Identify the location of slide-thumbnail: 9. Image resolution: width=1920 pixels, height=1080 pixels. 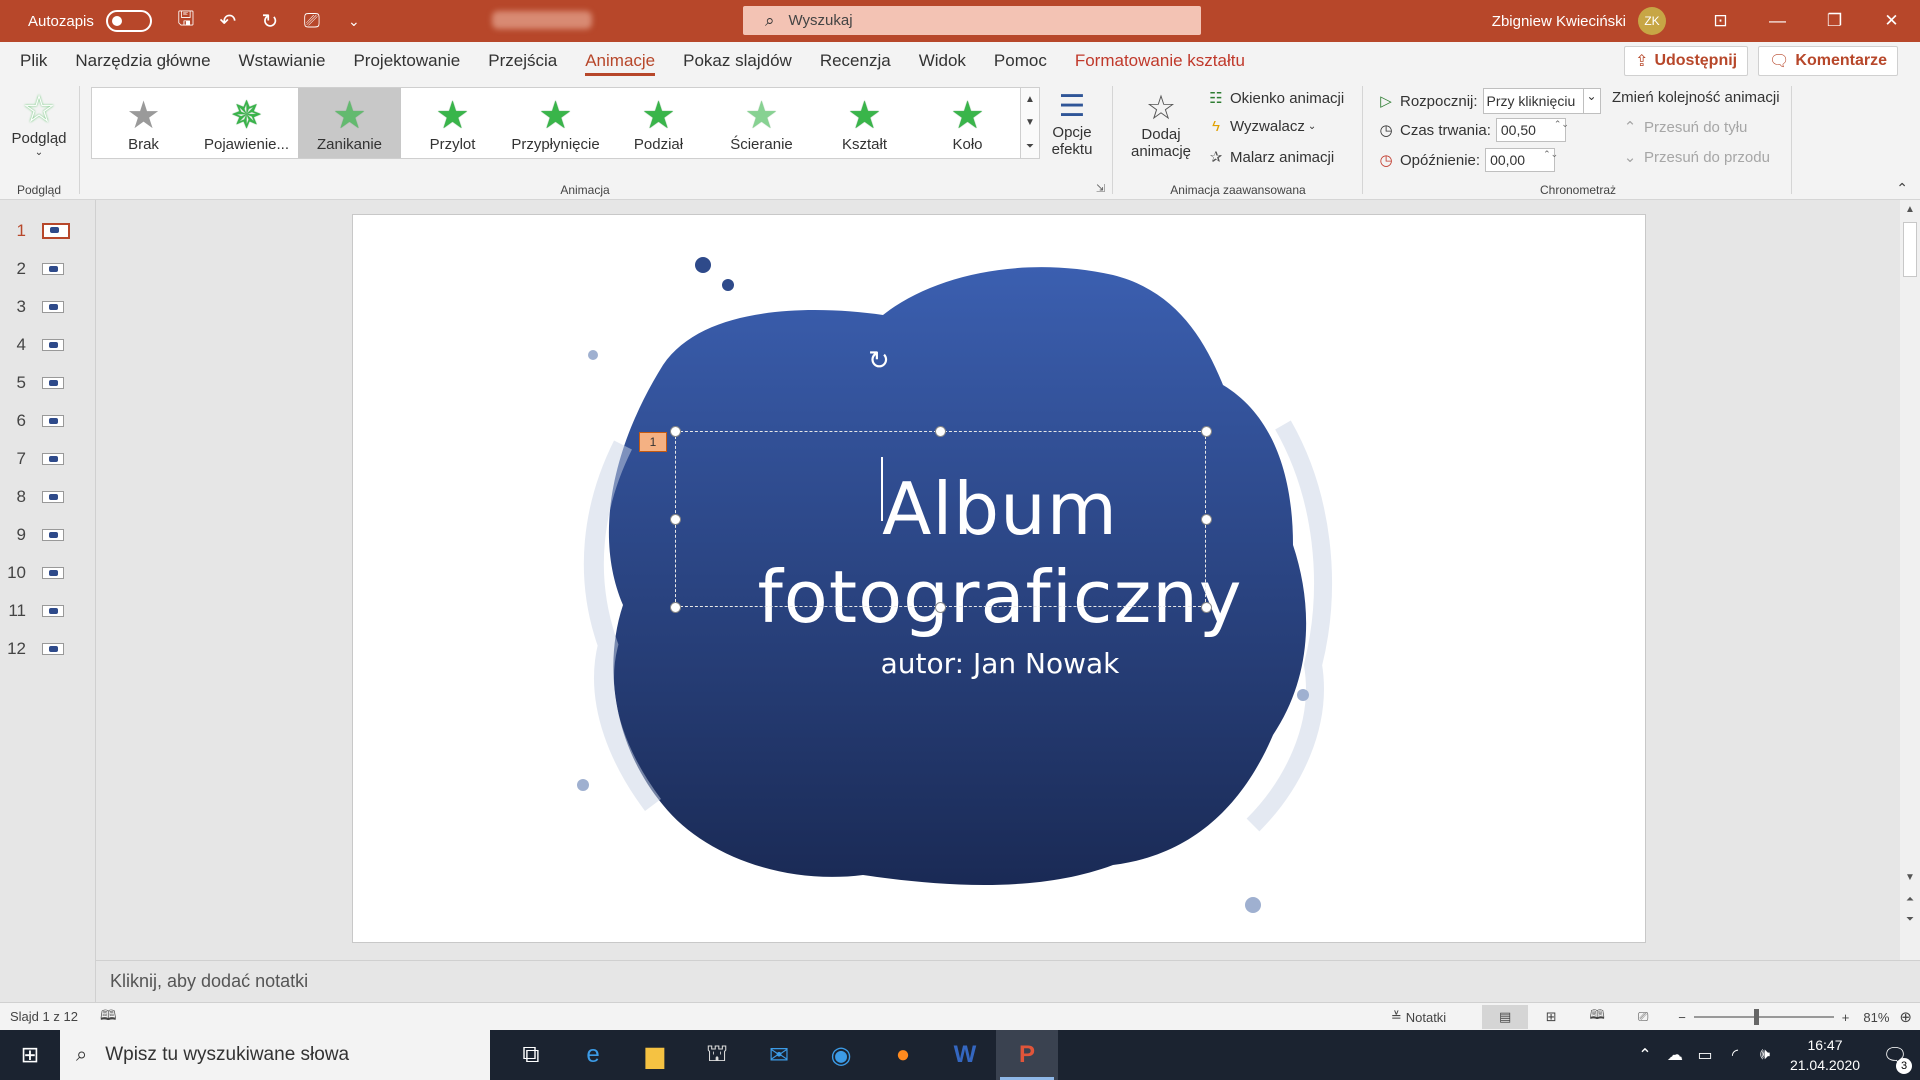
(47, 535).